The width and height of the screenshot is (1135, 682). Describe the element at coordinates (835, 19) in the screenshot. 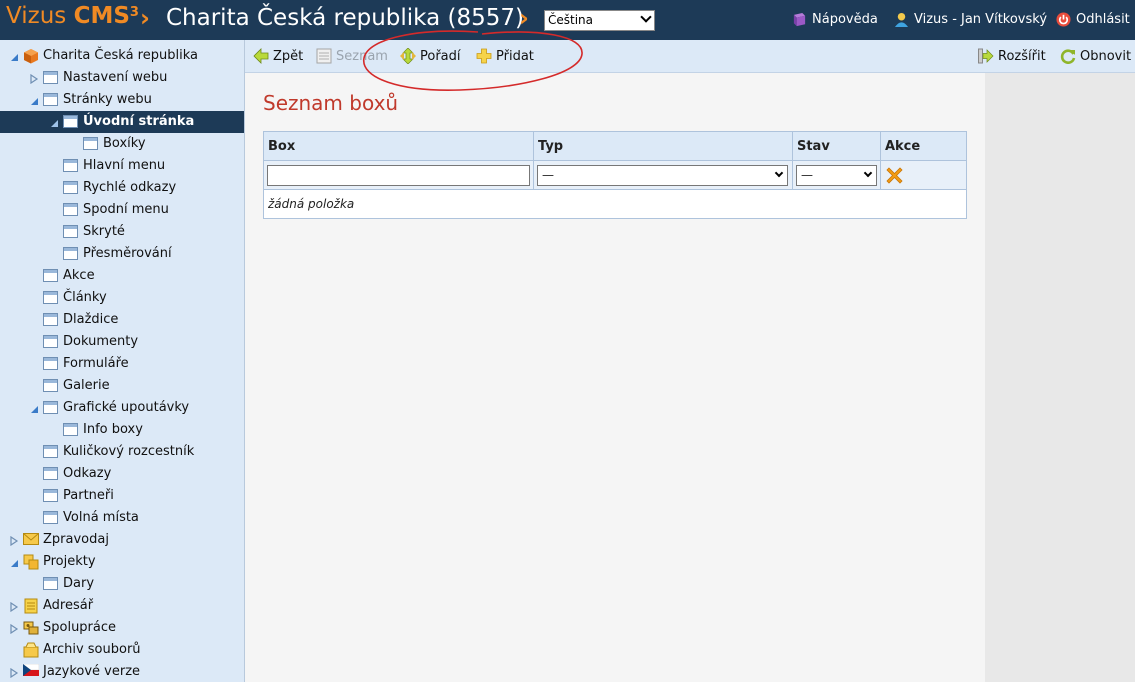

I see `help-link: Nápověda` at that location.